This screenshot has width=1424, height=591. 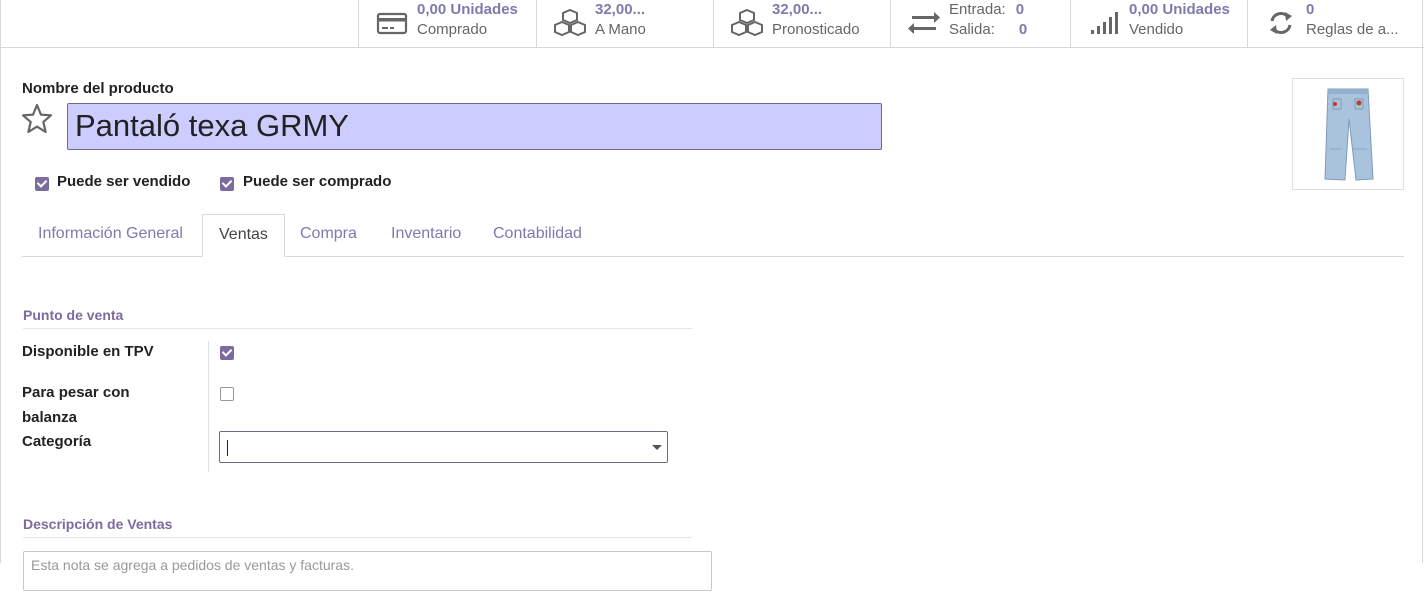 I want to click on tab-compra: Compra, so click(x=328, y=235).